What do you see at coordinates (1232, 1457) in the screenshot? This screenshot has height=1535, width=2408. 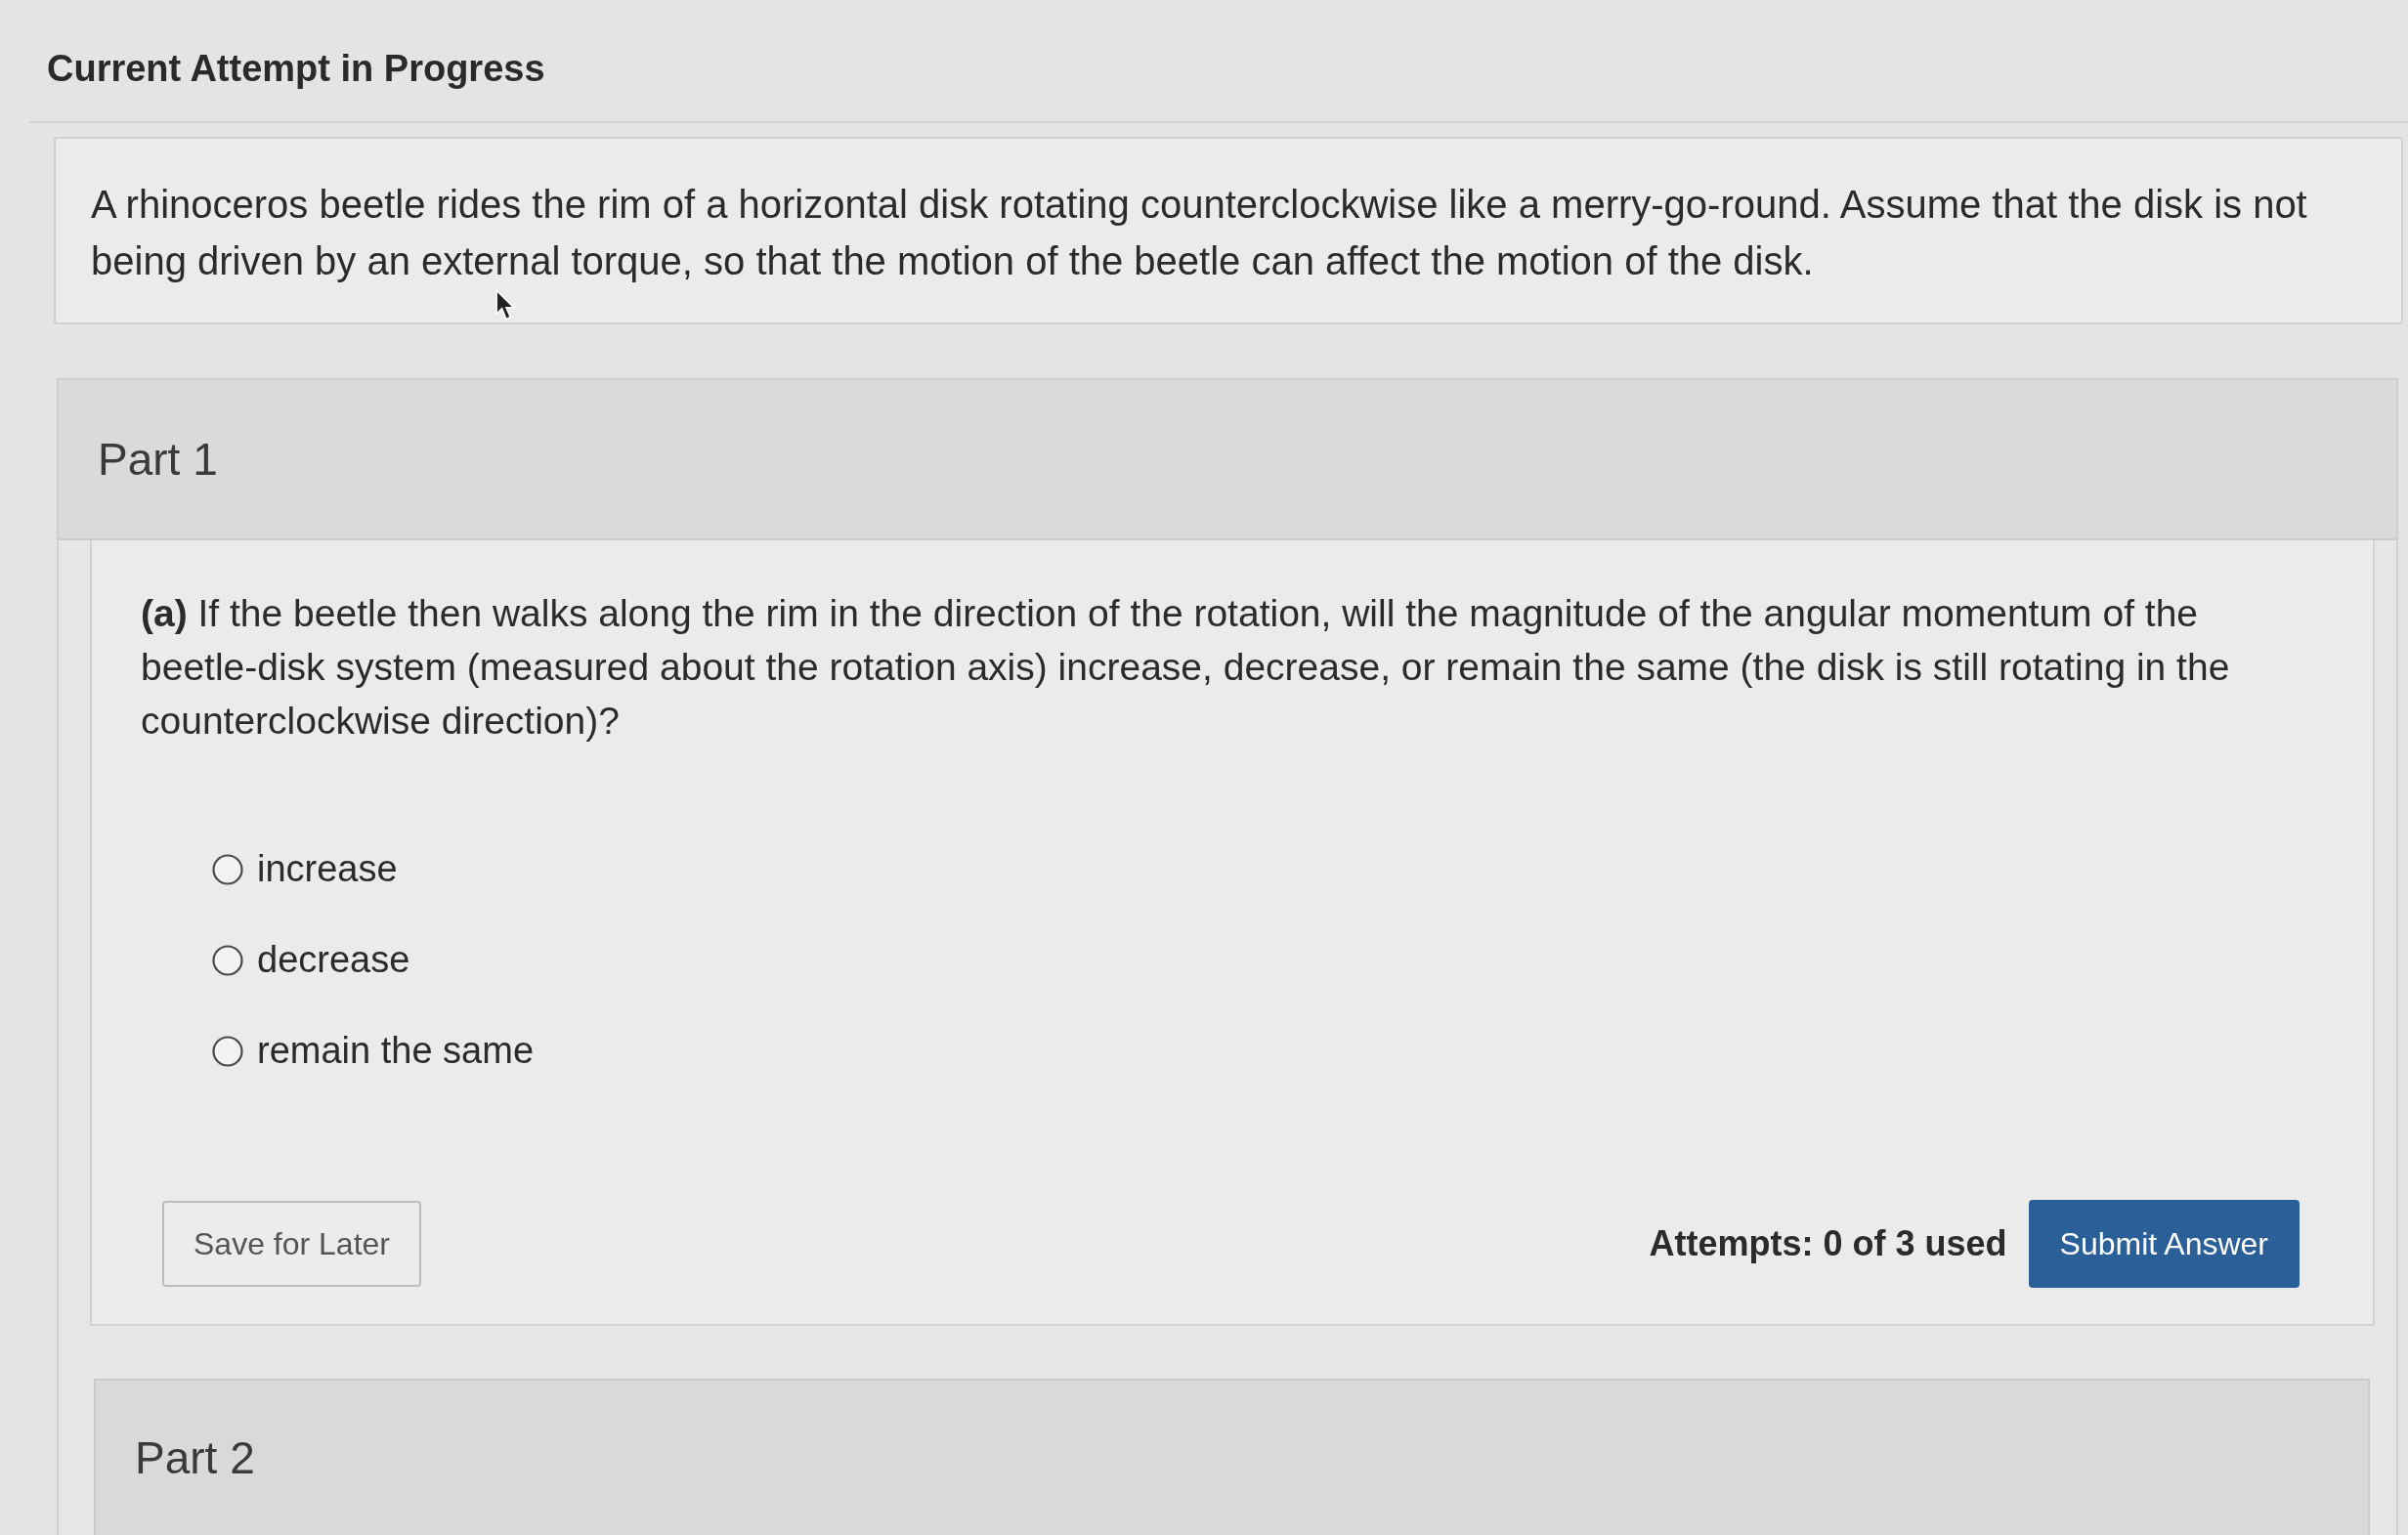 I see `part-header: Part 2` at bounding box center [1232, 1457].